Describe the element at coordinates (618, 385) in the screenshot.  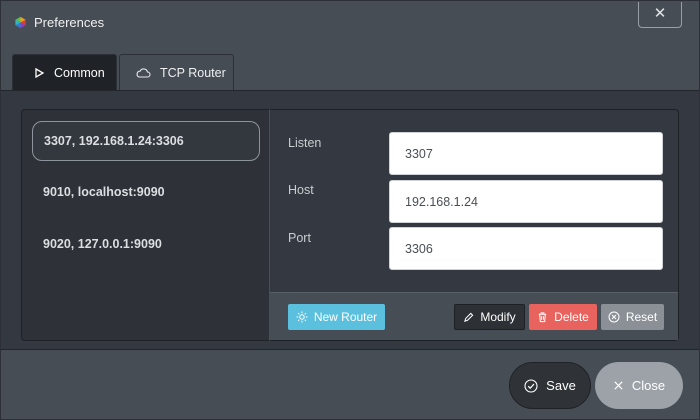
I see `close-icon` at that location.